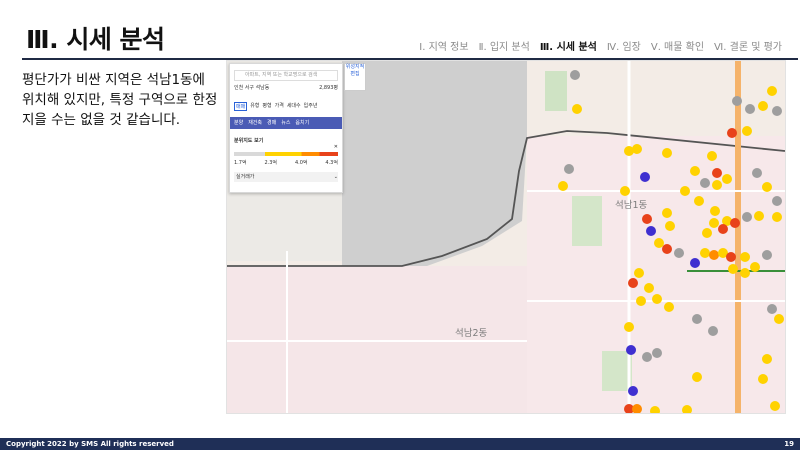 This screenshot has width=800, height=450. I want to click on filter-type: 유형, so click(254, 106).